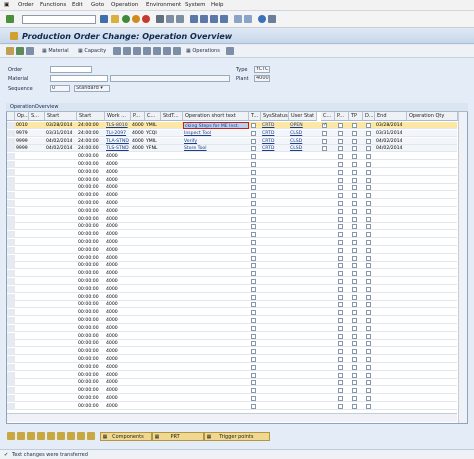 The height and width of the screenshot is (459, 474). I want to click on find-next-icon, so click(180, 19).